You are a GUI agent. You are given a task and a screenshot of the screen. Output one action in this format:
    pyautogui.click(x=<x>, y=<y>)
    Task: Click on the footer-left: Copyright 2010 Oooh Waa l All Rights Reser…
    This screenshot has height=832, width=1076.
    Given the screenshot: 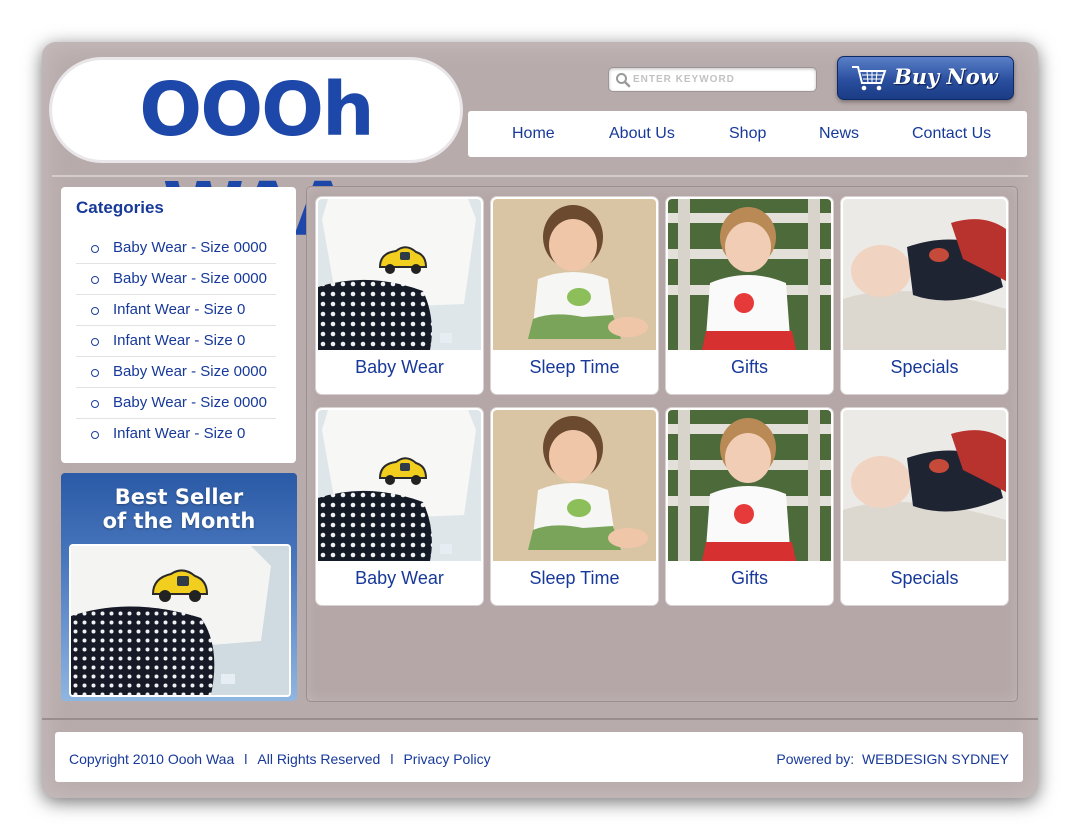 What is the action you would take?
    pyautogui.click(x=280, y=759)
    